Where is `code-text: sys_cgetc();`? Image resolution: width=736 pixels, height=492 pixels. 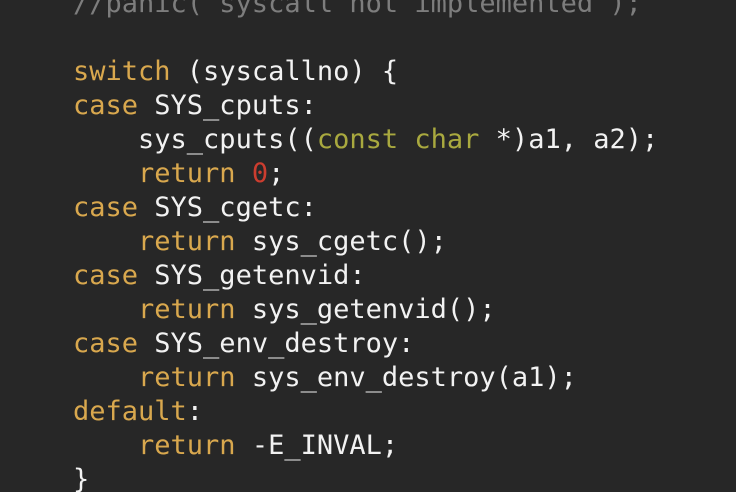 code-text: sys_cgetc(); is located at coordinates (341, 241).